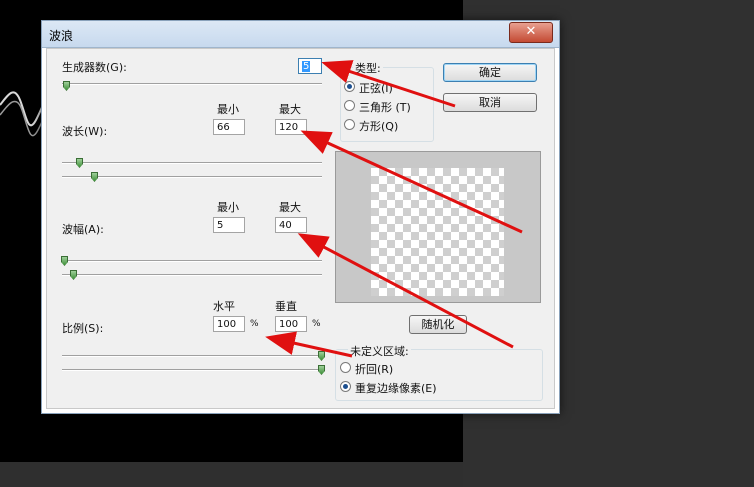  I want to click on generators-slider-track, so click(192, 84).